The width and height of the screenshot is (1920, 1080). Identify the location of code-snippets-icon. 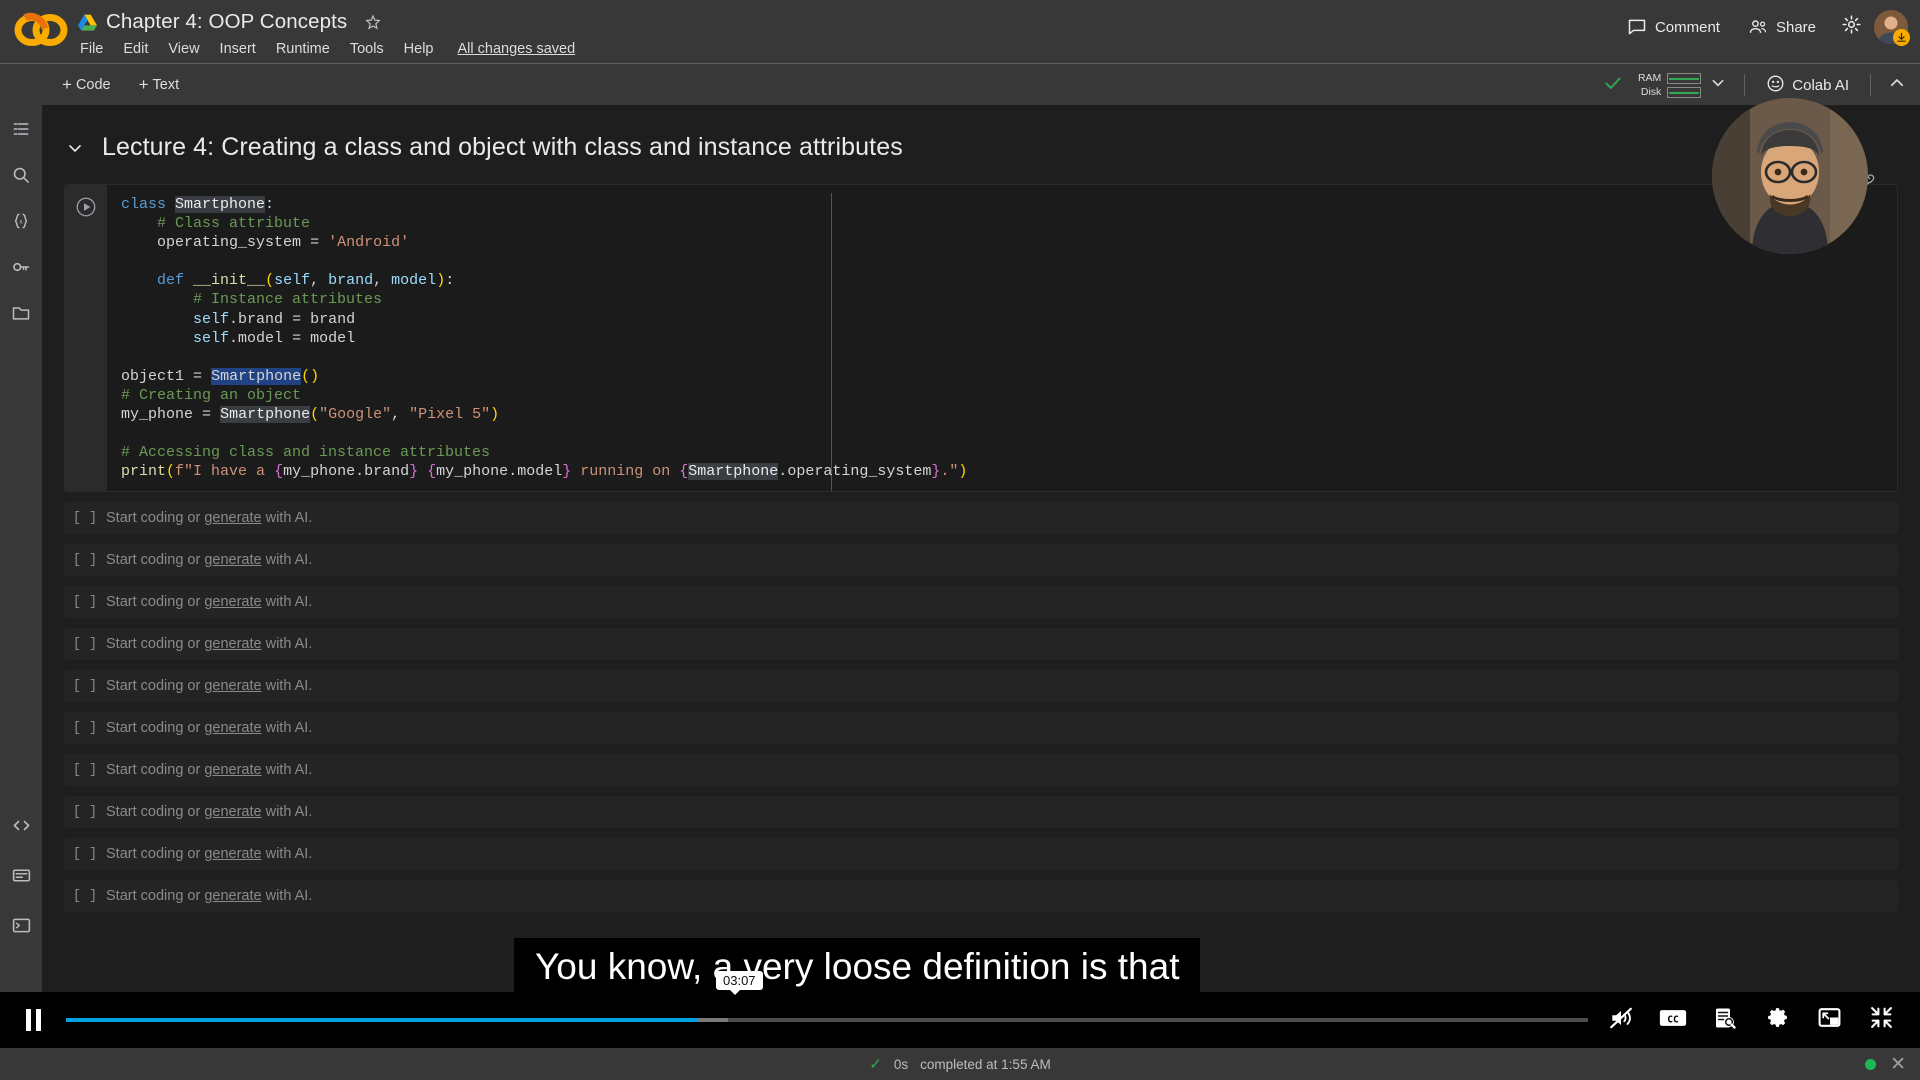
(21, 828).